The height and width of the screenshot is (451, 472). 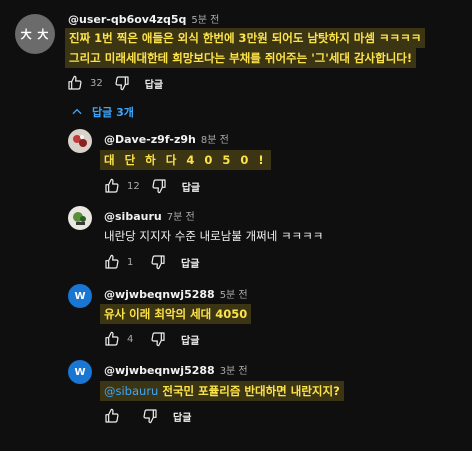 I want to click on reply-text: 전국민 포퓰리즘 반대하면 내란지지?, so click(x=251, y=391).